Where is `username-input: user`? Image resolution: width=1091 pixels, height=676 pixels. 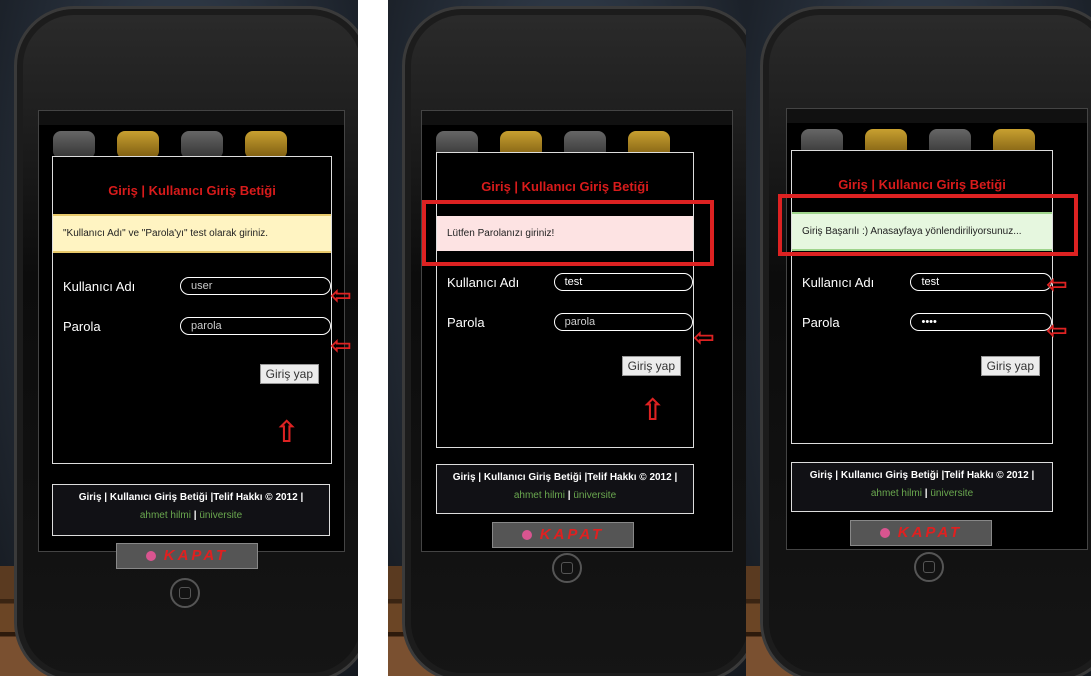
username-input: user is located at coordinates (255, 286).